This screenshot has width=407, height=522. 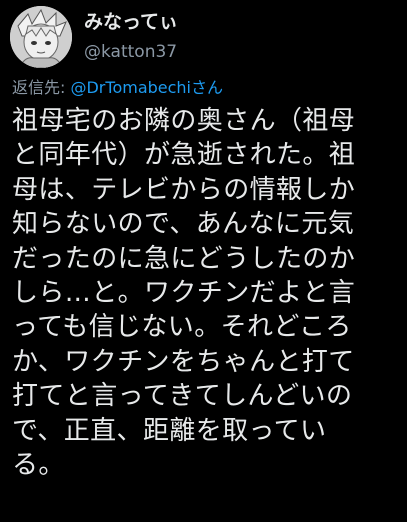 I want to click on reply-prefix: 返信先:, so click(x=41, y=87).